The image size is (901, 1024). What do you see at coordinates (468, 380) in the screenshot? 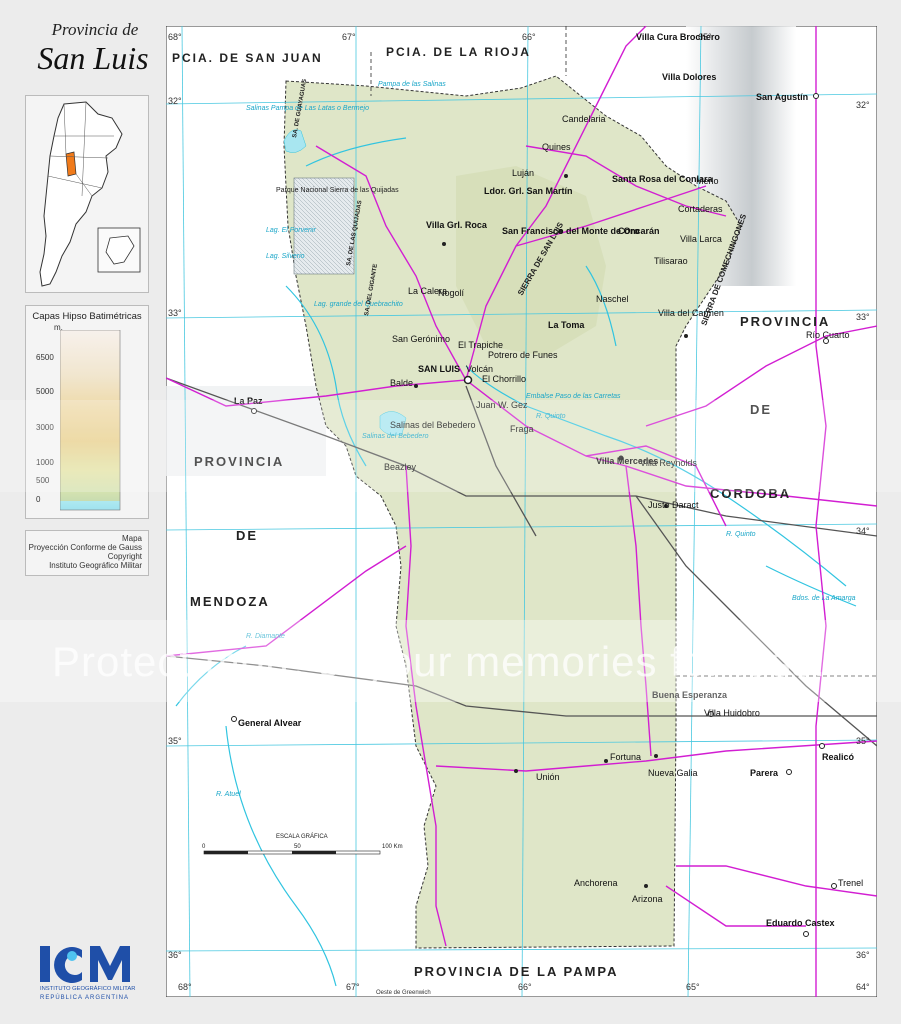
I see `capital-marker` at bounding box center [468, 380].